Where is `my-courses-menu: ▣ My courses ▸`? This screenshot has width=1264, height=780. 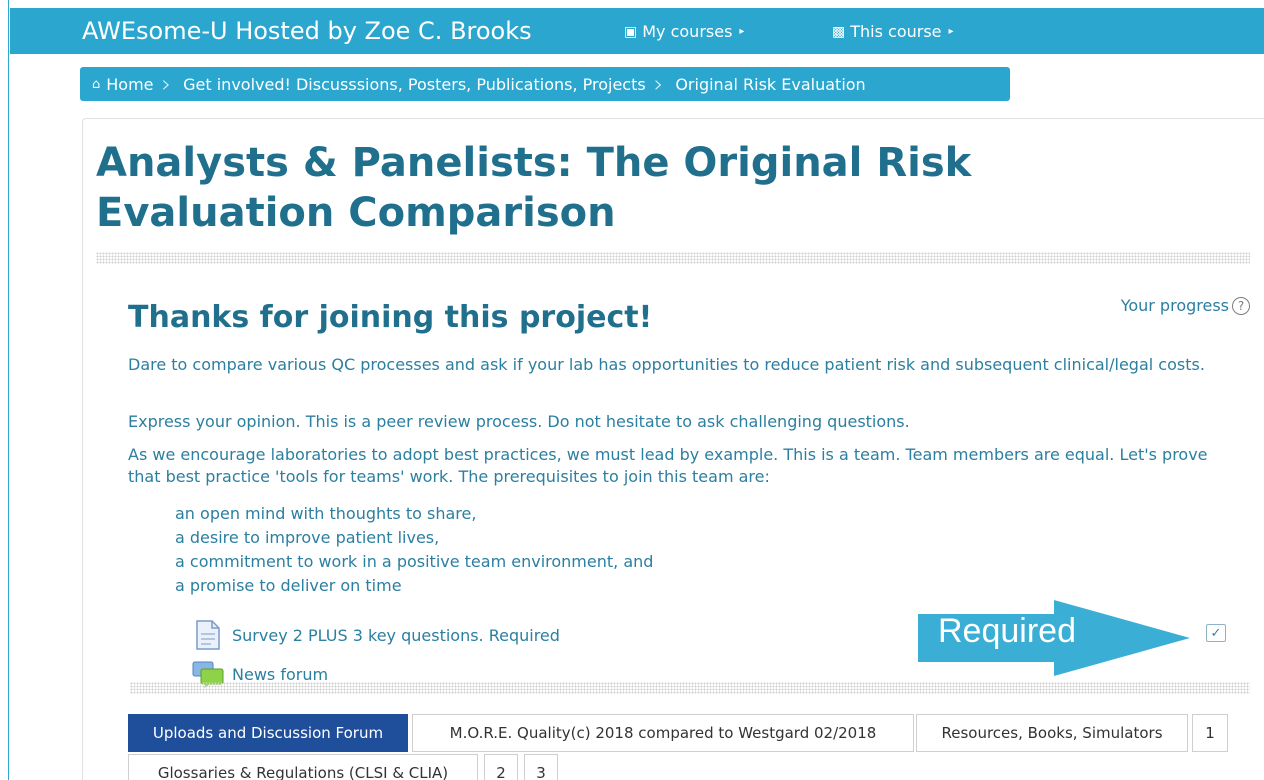
my-courses-menu: ▣ My courses ▸ is located at coordinates (684, 31).